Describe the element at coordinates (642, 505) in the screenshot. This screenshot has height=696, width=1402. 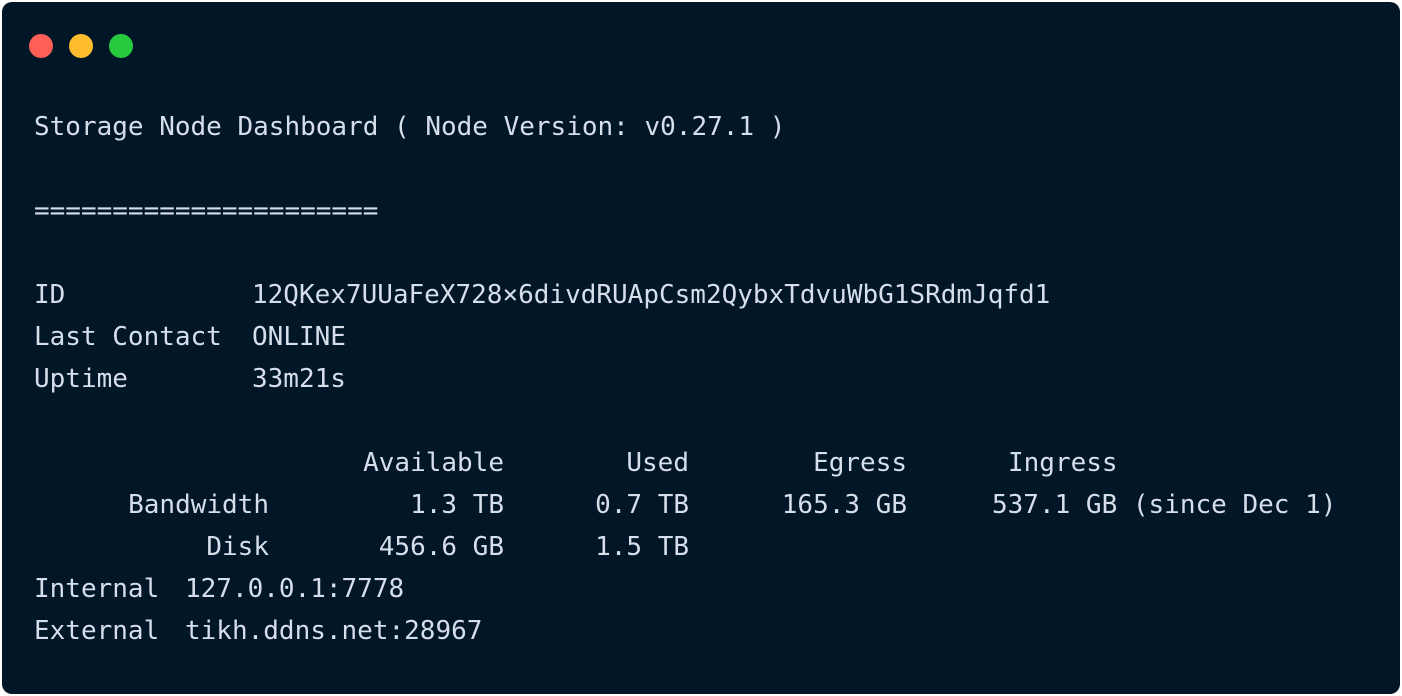
I see `bandwidth-used: 0.7 TB` at that location.